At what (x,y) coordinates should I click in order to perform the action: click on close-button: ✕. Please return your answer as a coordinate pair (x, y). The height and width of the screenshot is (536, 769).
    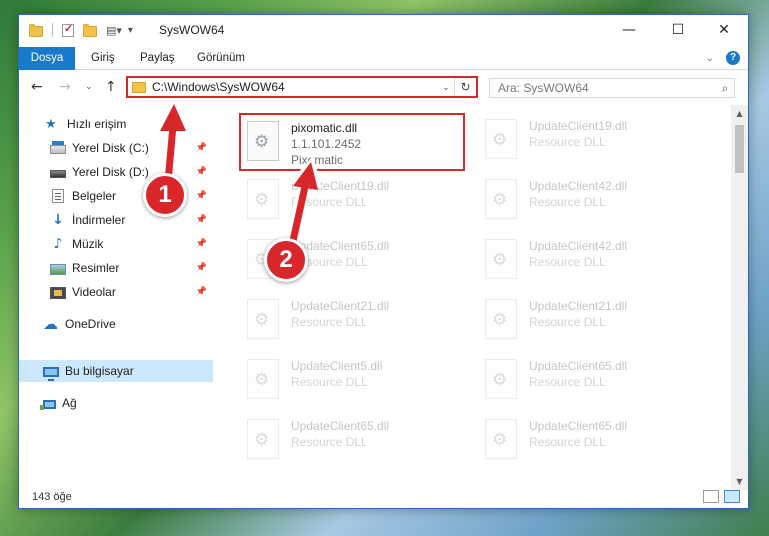
    Looking at the image, I should click on (724, 30).